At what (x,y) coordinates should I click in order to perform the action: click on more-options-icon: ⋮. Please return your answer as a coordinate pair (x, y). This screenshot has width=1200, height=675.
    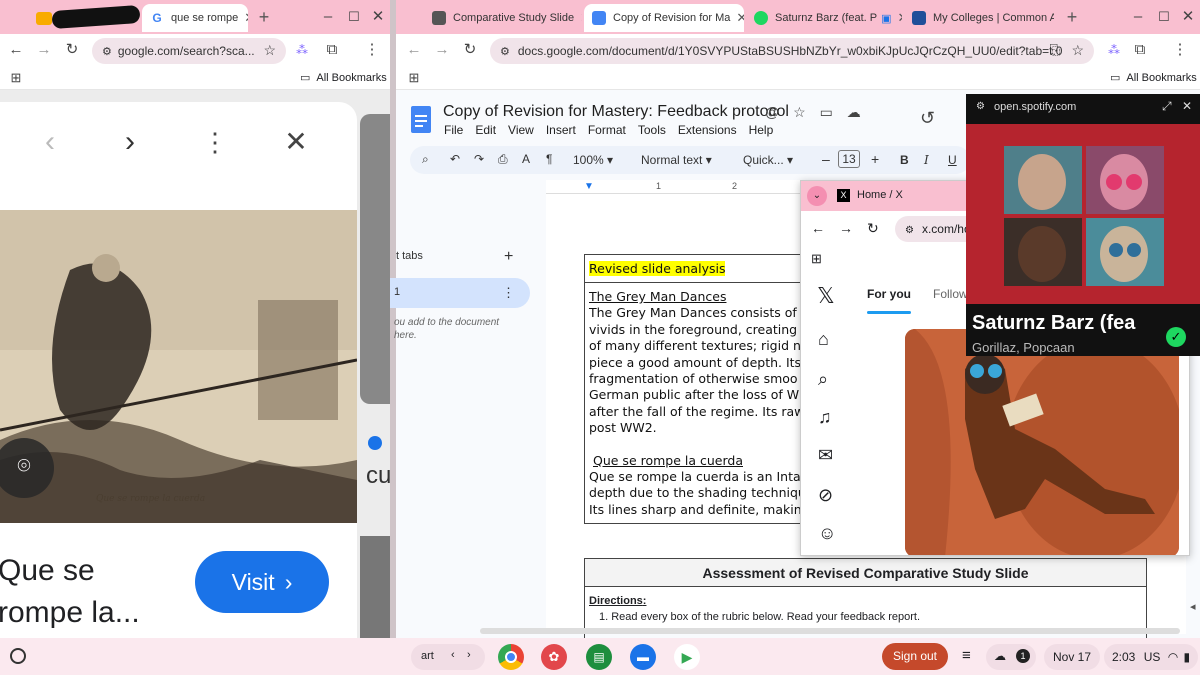
    Looking at the image, I should click on (215, 142).